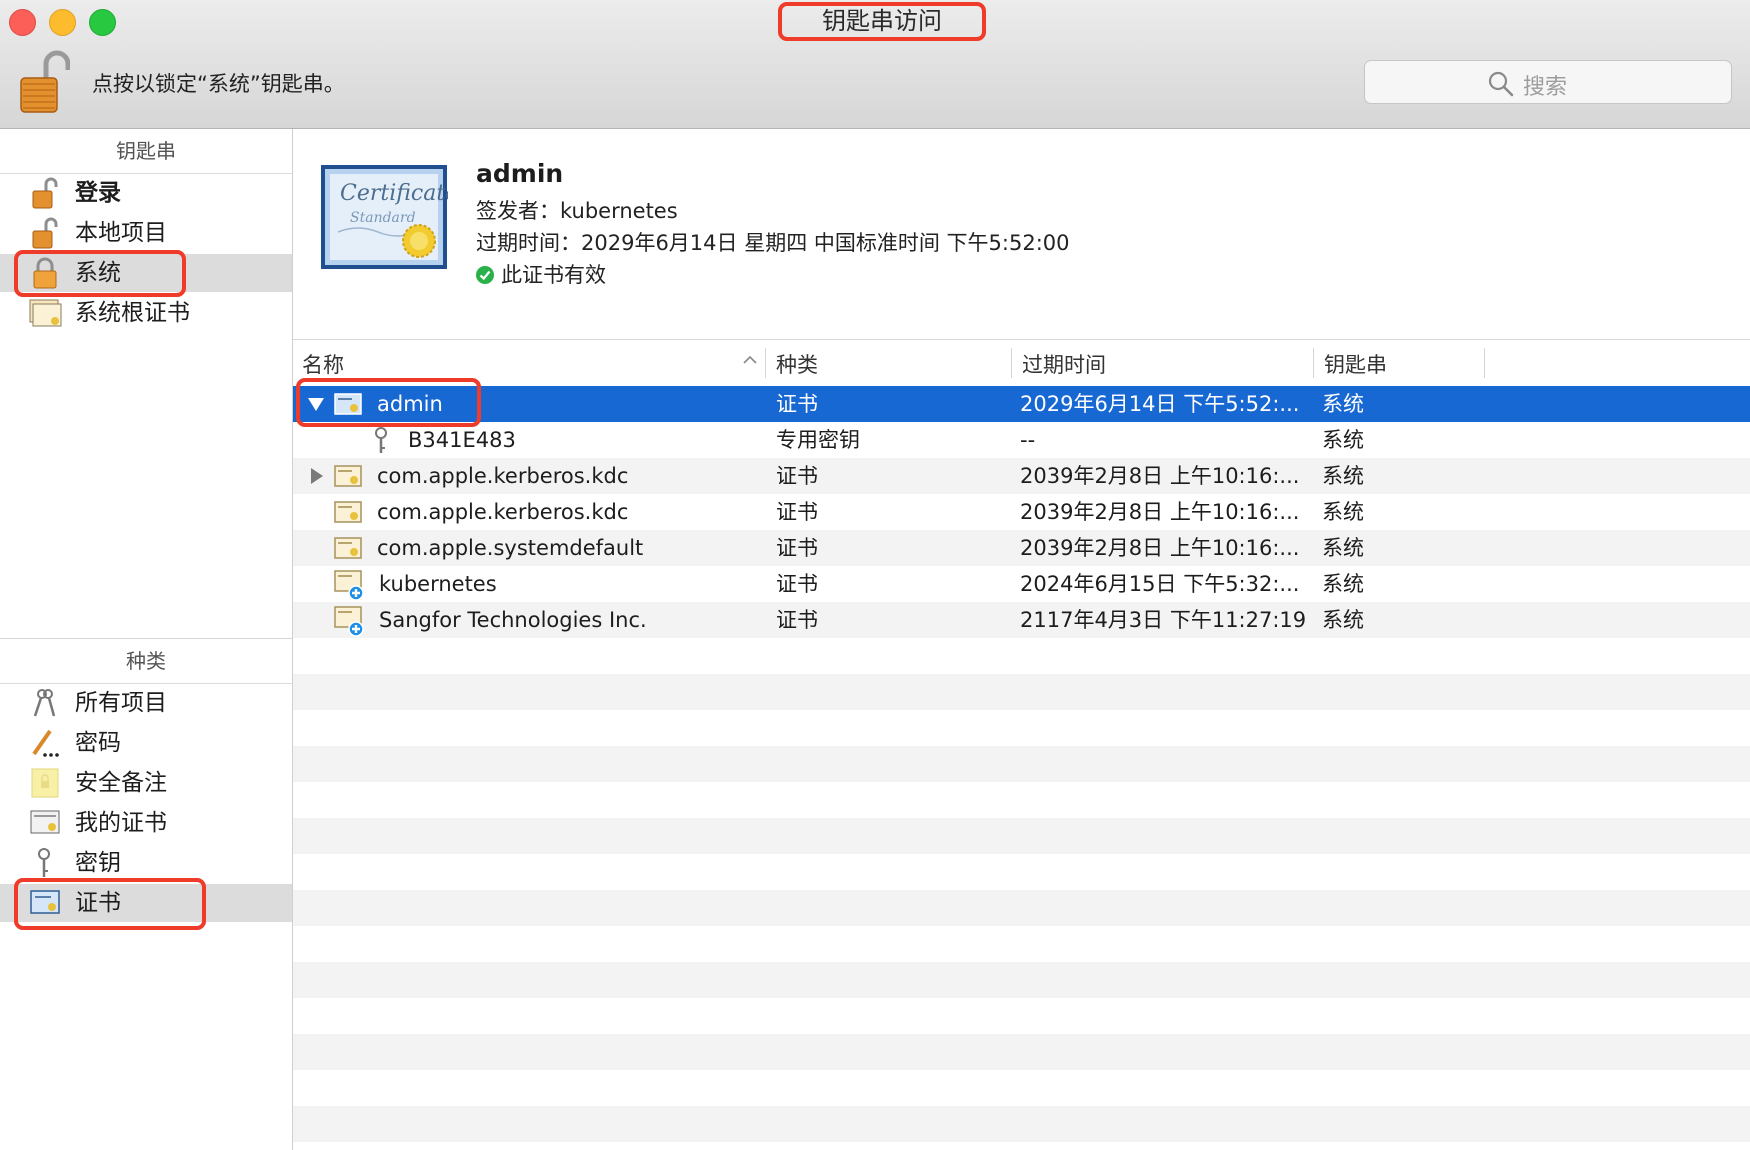  What do you see at coordinates (875, 64) in the screenshot?
I see `window-titlebar: 钥匙串访问 点按以锁定“系统”钥匙串。 搜索` at bounding box center [875, 64].